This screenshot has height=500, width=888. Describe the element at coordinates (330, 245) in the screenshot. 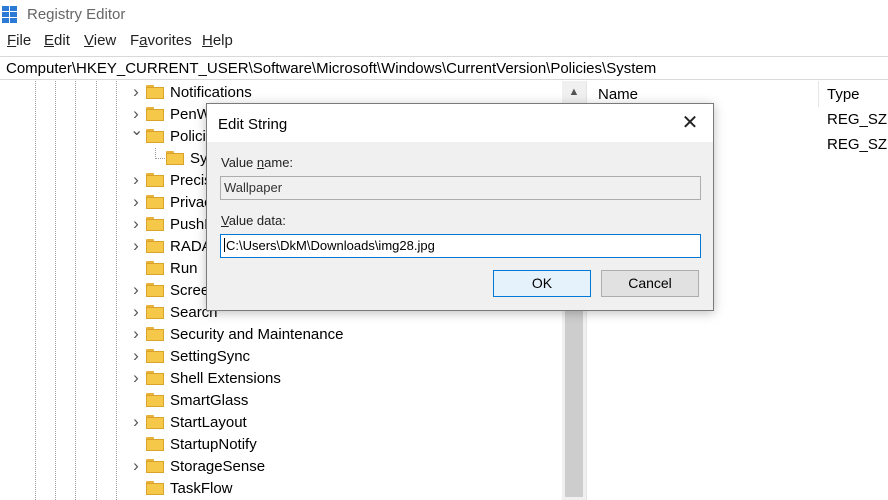

I see `value-data-text: C:\Users\DkM\Downloads\img28.jpg` at that location.